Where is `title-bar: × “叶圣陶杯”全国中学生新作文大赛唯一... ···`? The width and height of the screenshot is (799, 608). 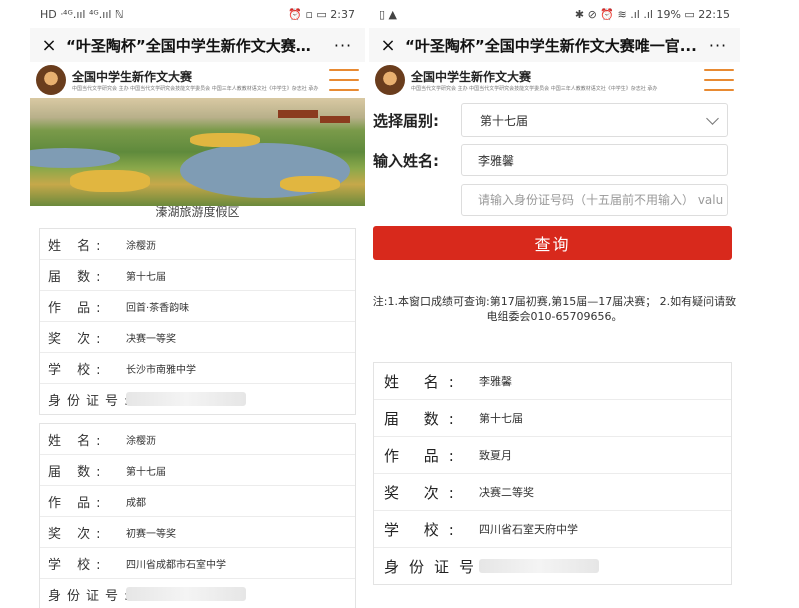
title-bar: × “叶圣陶杯”全国中学生新作文大赛唯一... ··· is located at coordinates (197, 45).